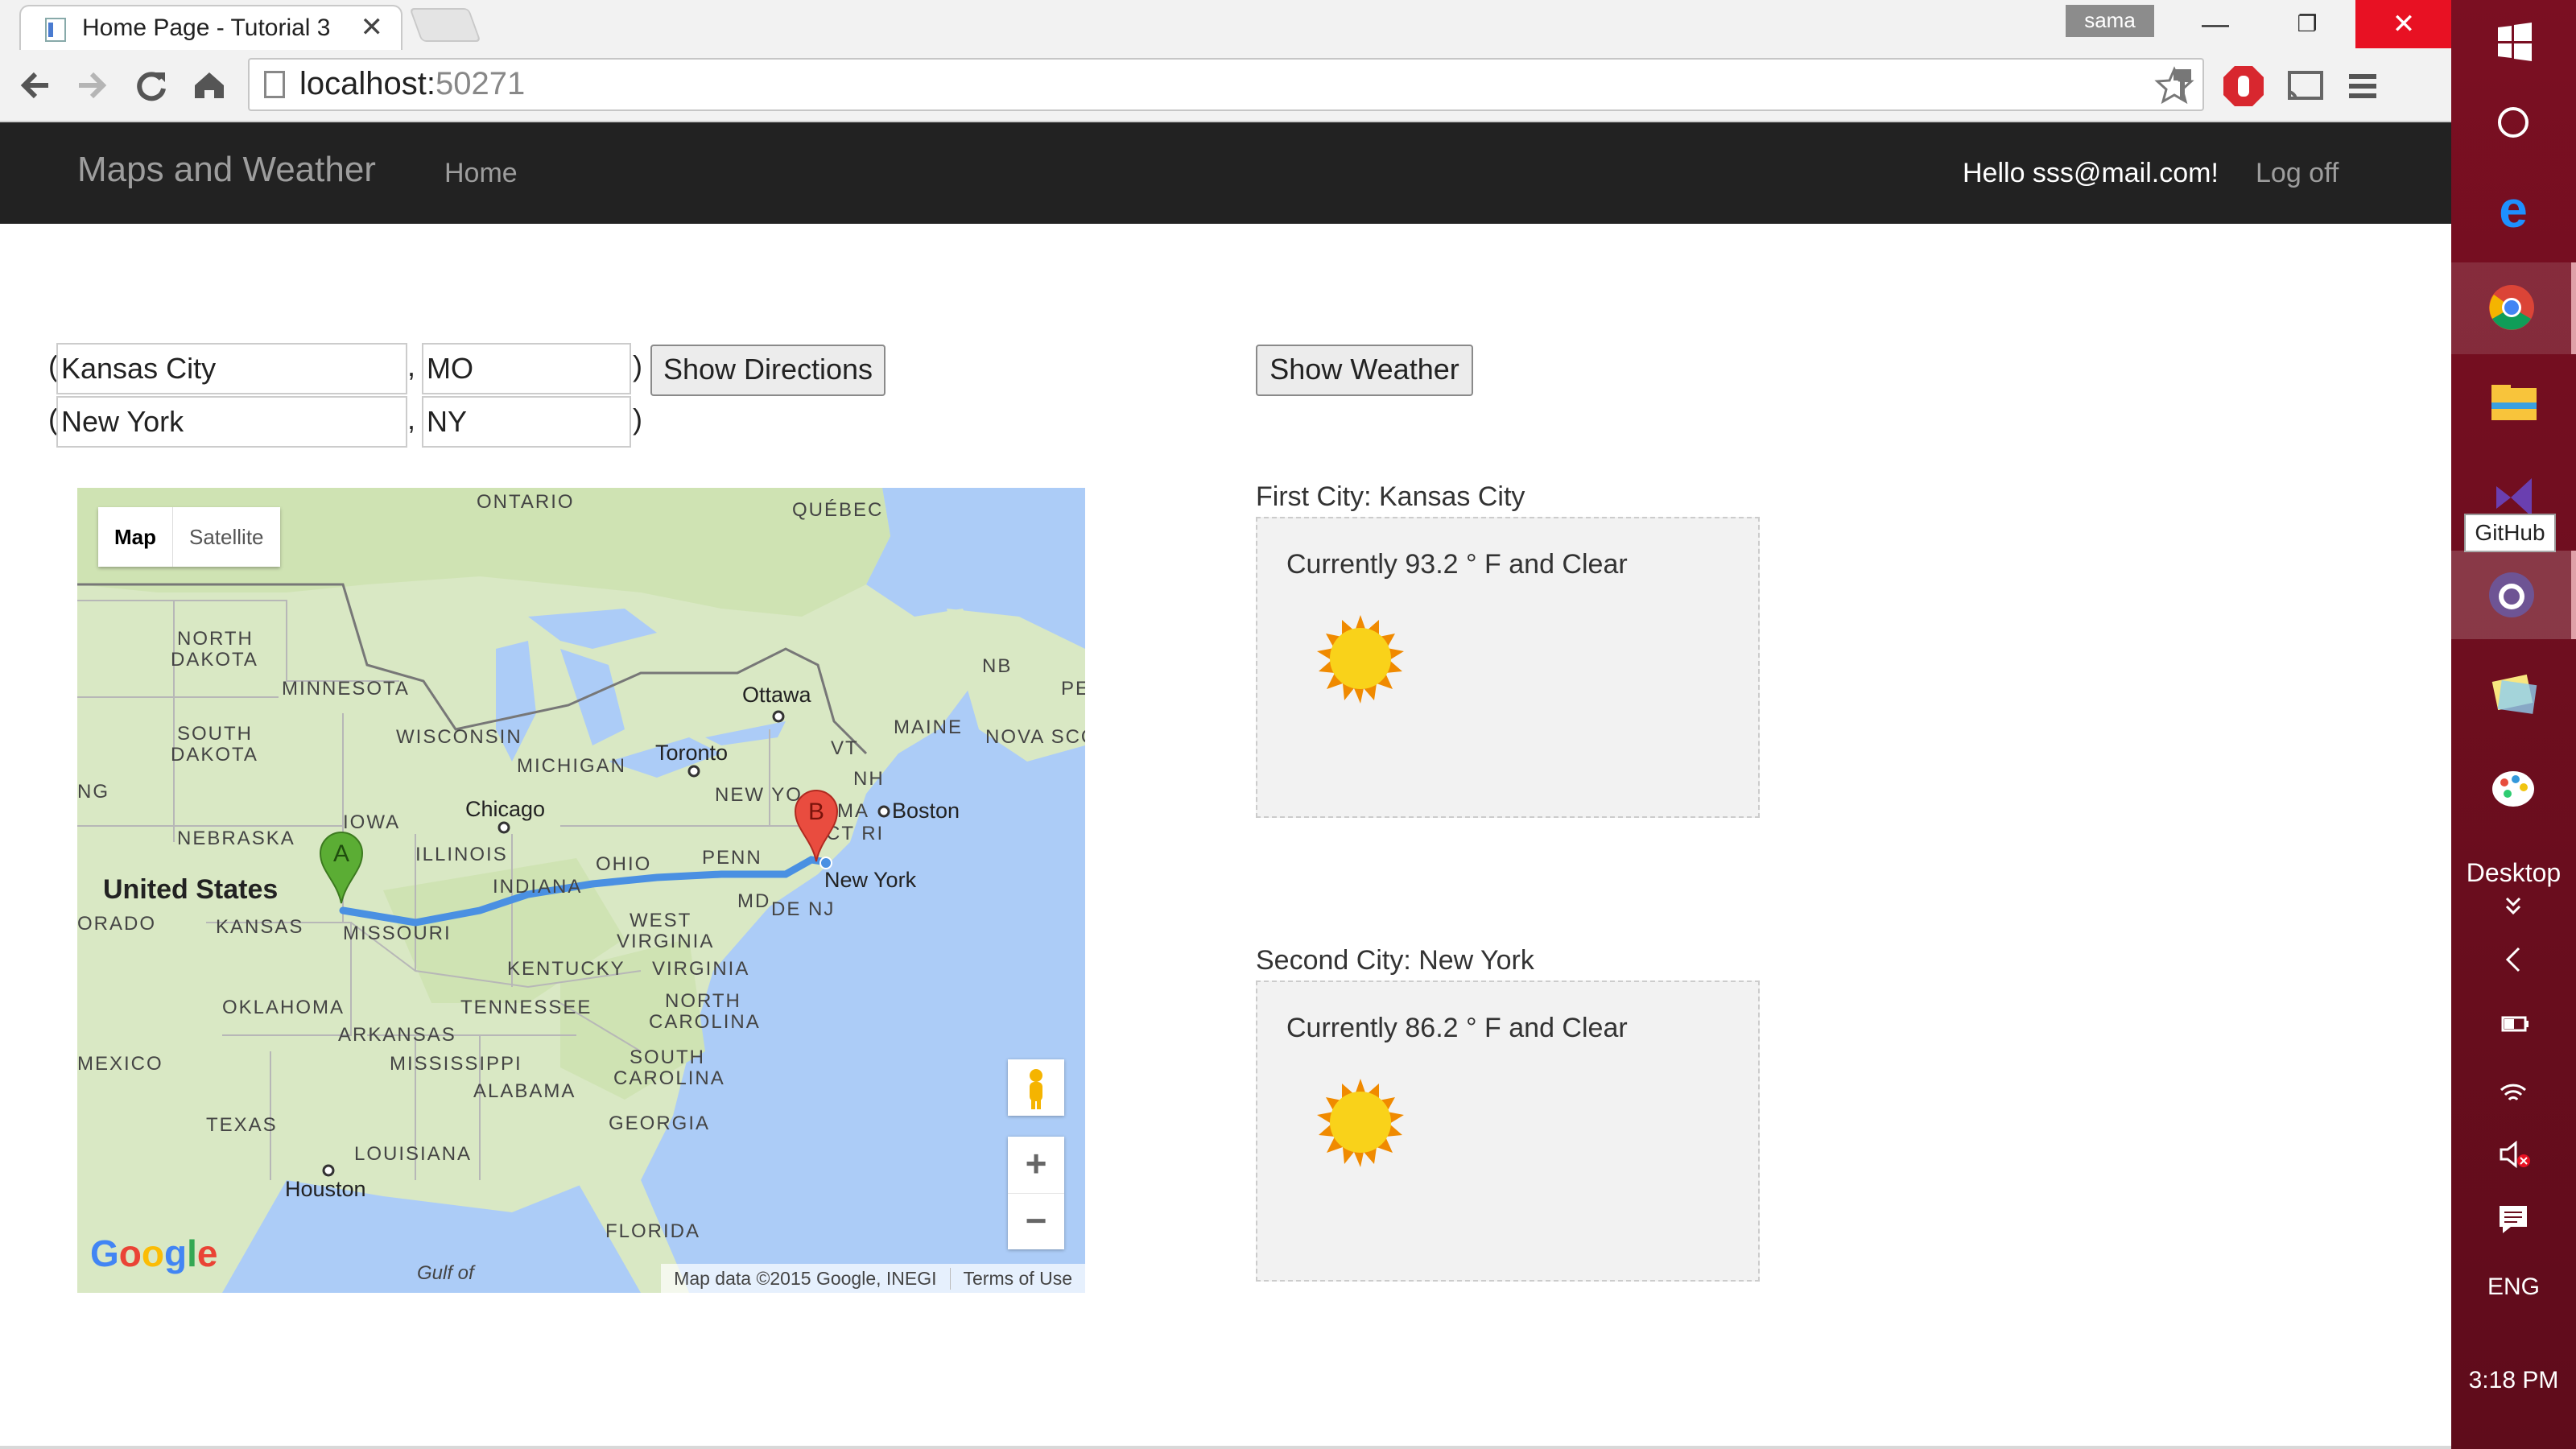 This screenshot has height=1449, width=2576. I want to click on map-label: ARKANSAS, so click(397, 1035).